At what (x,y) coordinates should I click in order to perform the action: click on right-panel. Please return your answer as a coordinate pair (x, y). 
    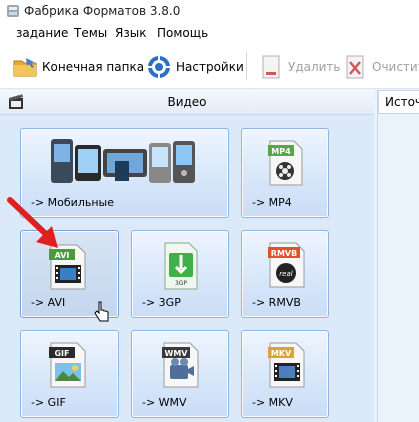
    Looking at the image, I should click on (396, 256).